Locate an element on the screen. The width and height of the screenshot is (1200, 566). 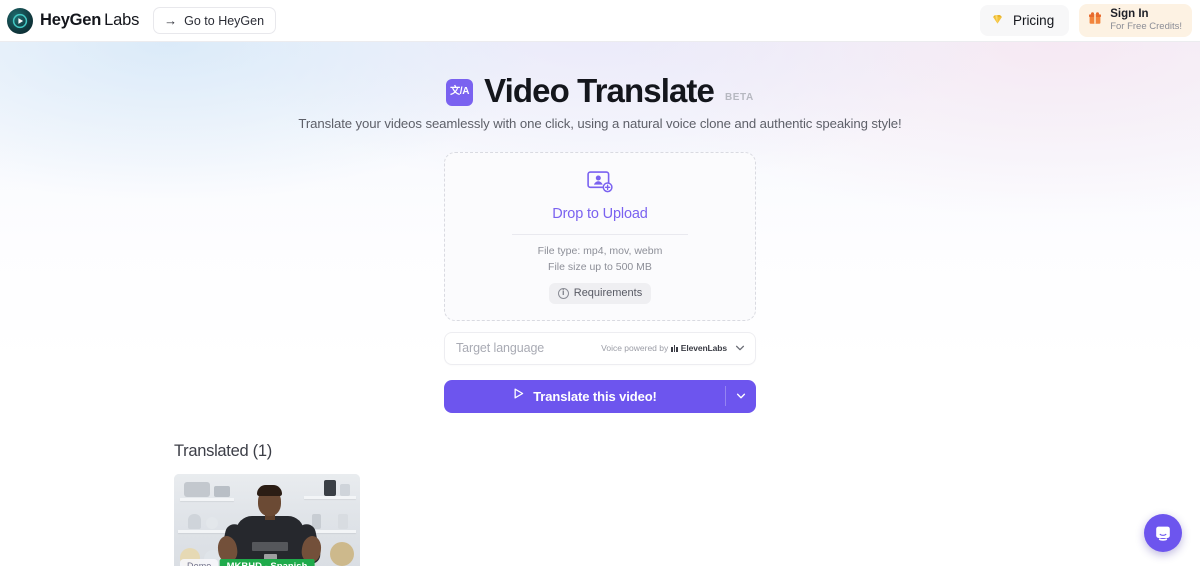
requirements-label: Requirements is located at coordinates (608, 293).